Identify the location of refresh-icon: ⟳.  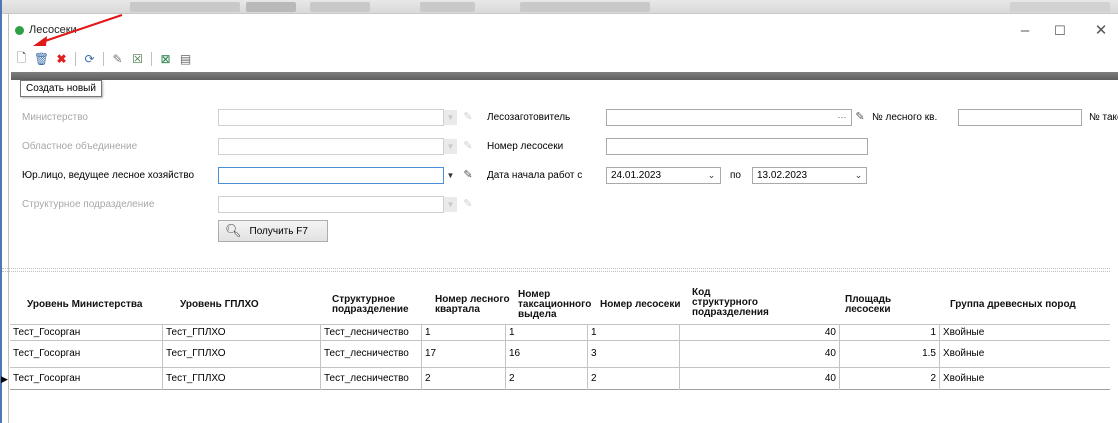
(89, 59).